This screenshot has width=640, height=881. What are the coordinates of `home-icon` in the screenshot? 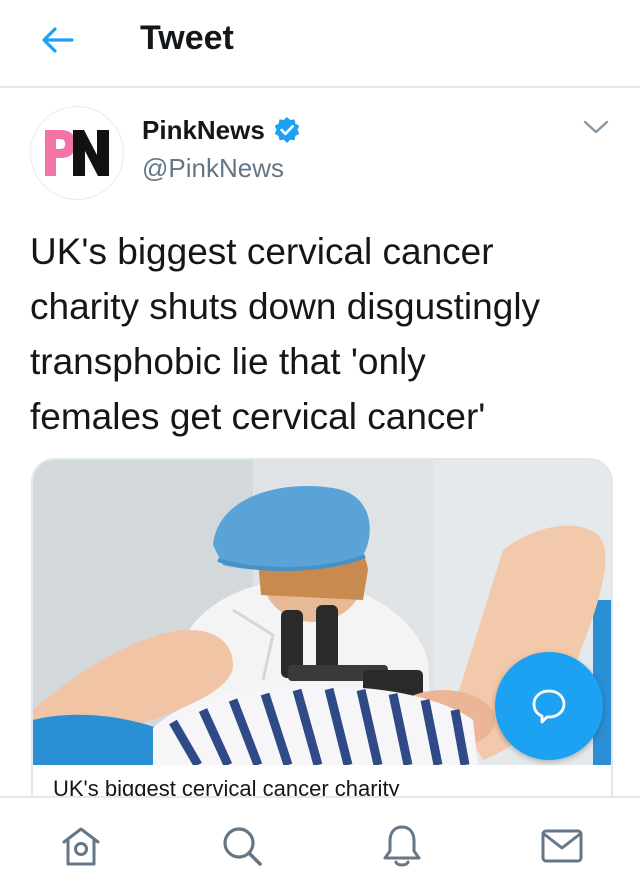 It's located at (81, 846).